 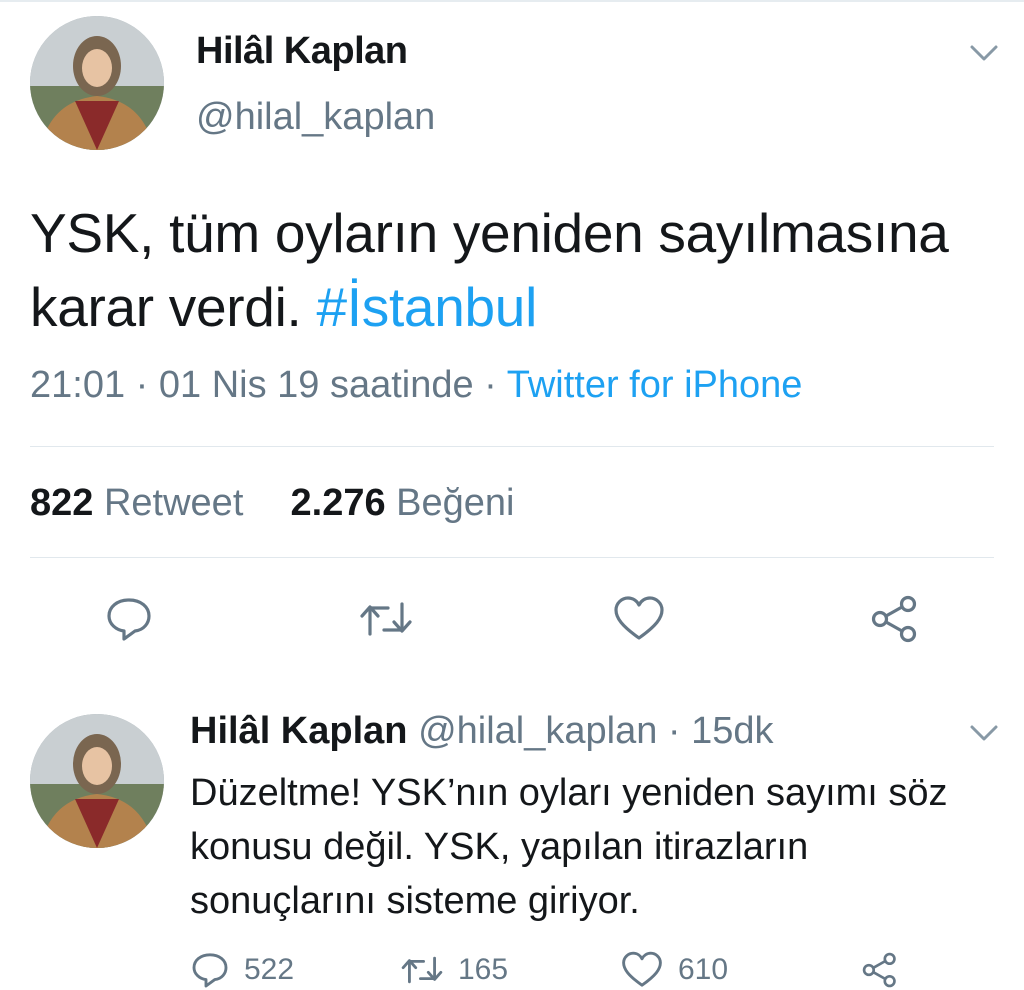 What do you see at coordinates (655, 385) in the screenshot?
I see `tweet-source-link: Twitter for iPhone` at bounding box center [655, 385].